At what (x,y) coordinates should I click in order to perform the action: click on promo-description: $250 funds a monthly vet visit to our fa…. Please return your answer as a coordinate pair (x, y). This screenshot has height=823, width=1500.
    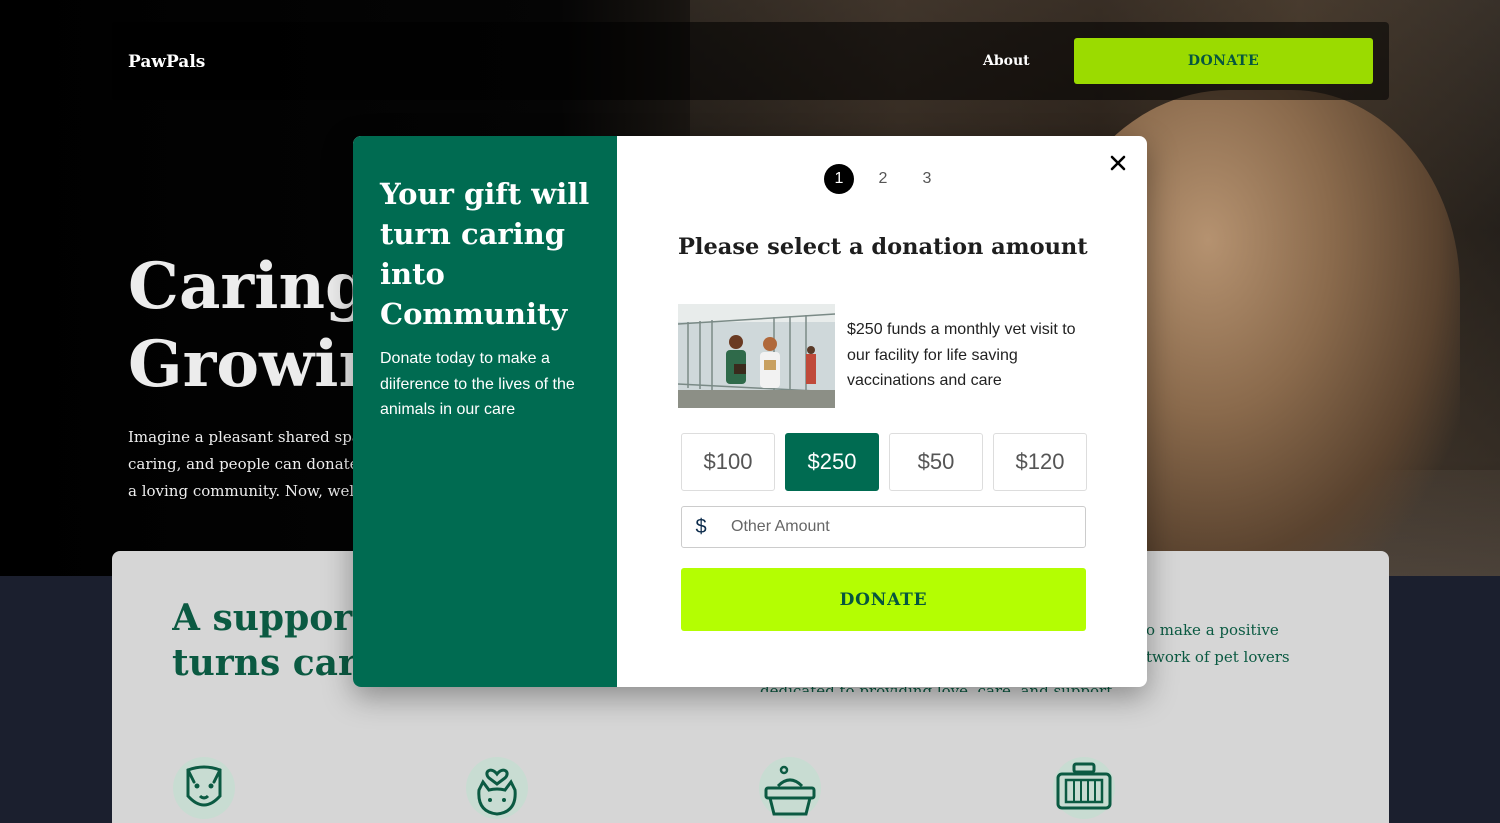
    Looking at the image, I should click on (961, 355).